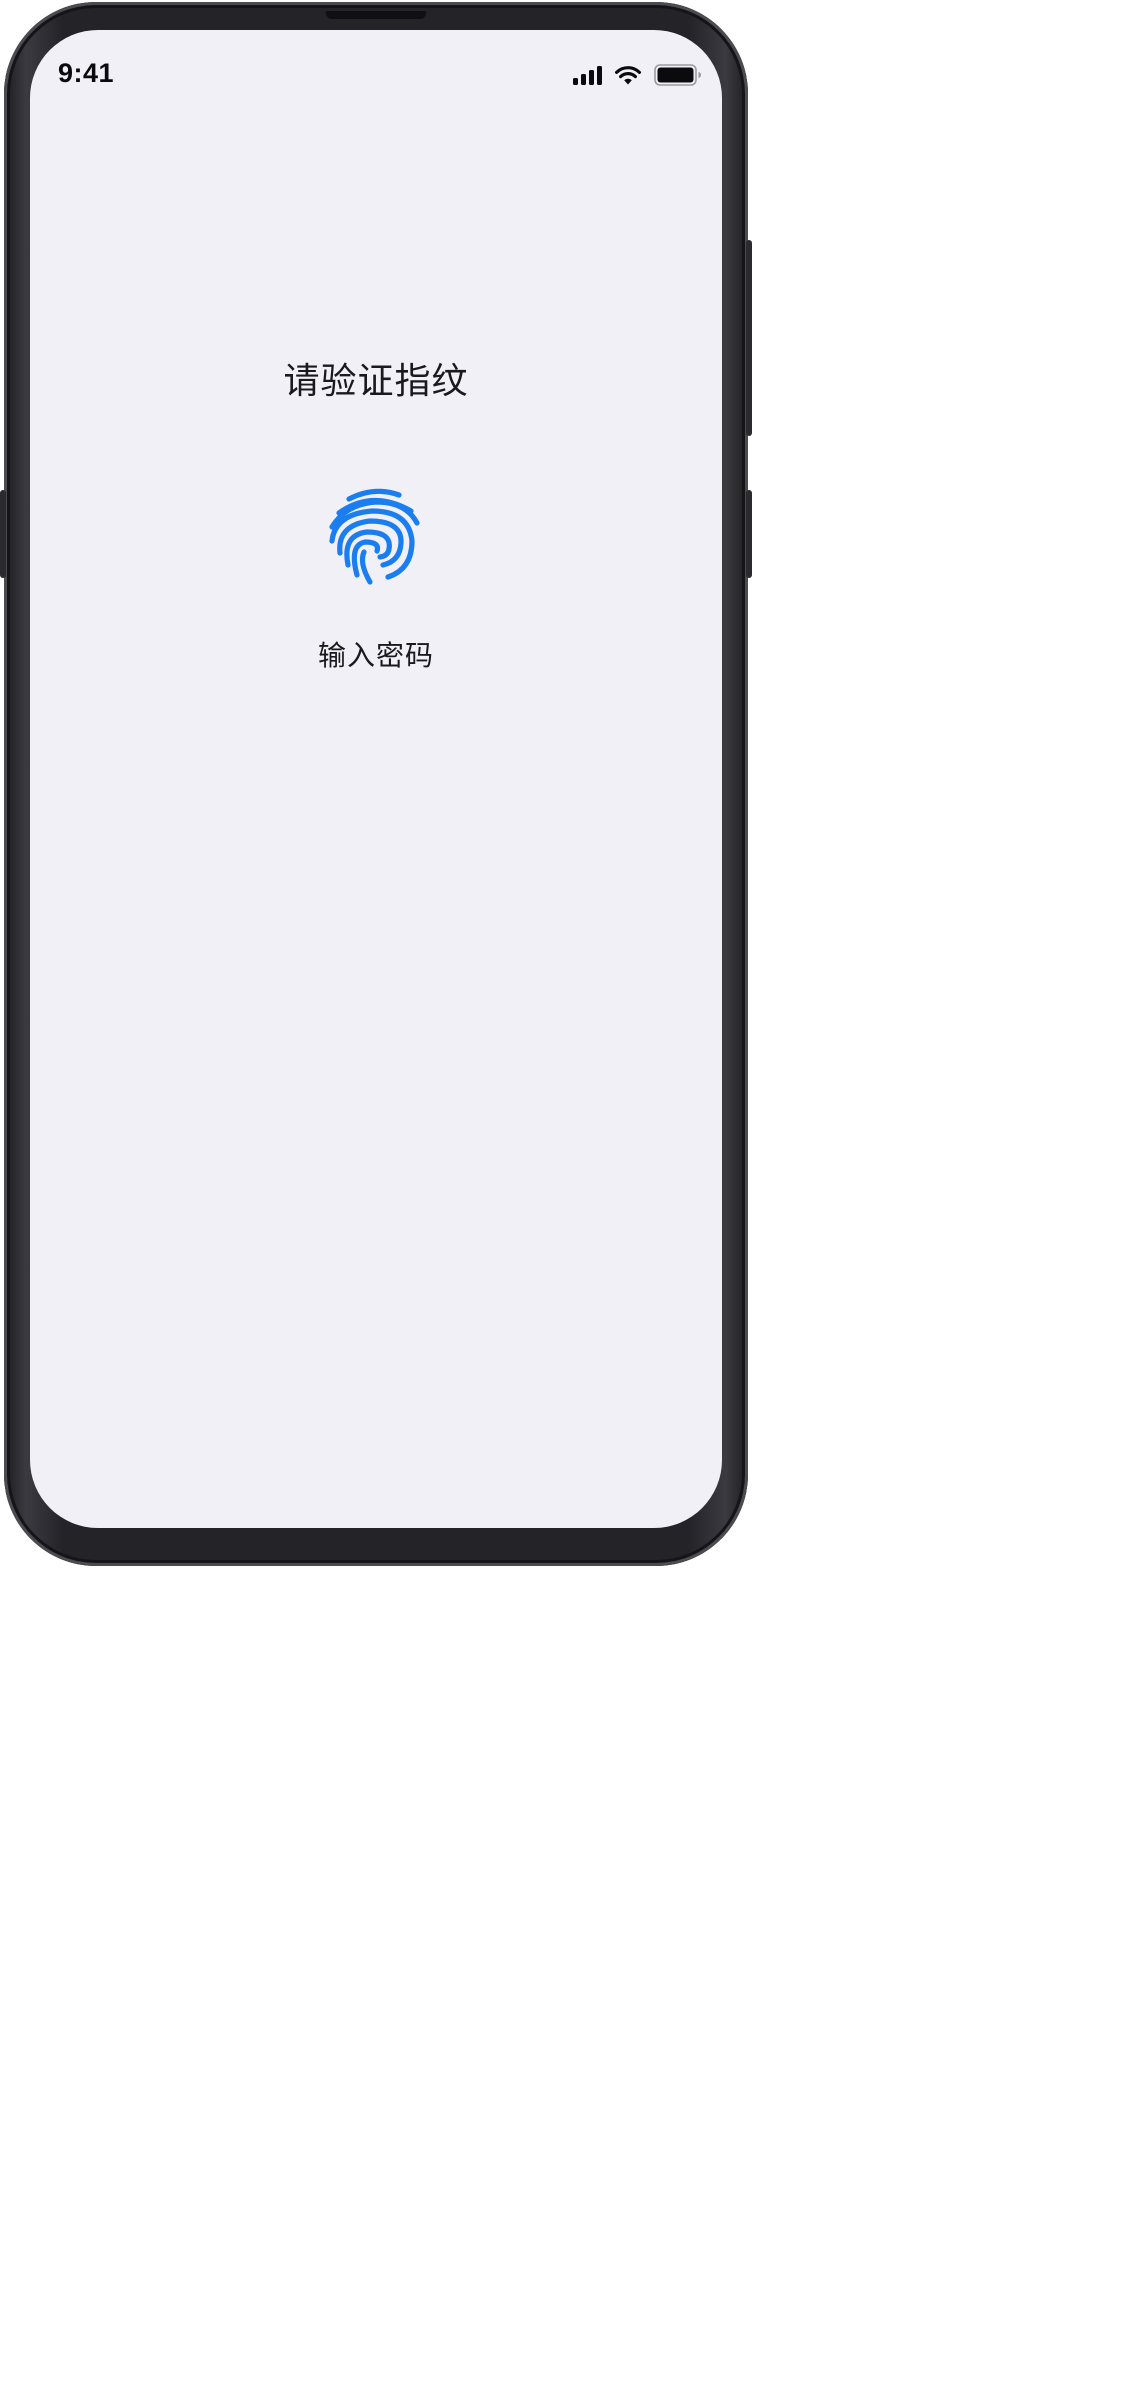 The height and width of the screenshot is (2394, 1148). What do you see at coordinates (677, 75) in the screenshot?
I see `battery-icon` at bounding box center [677, 75].